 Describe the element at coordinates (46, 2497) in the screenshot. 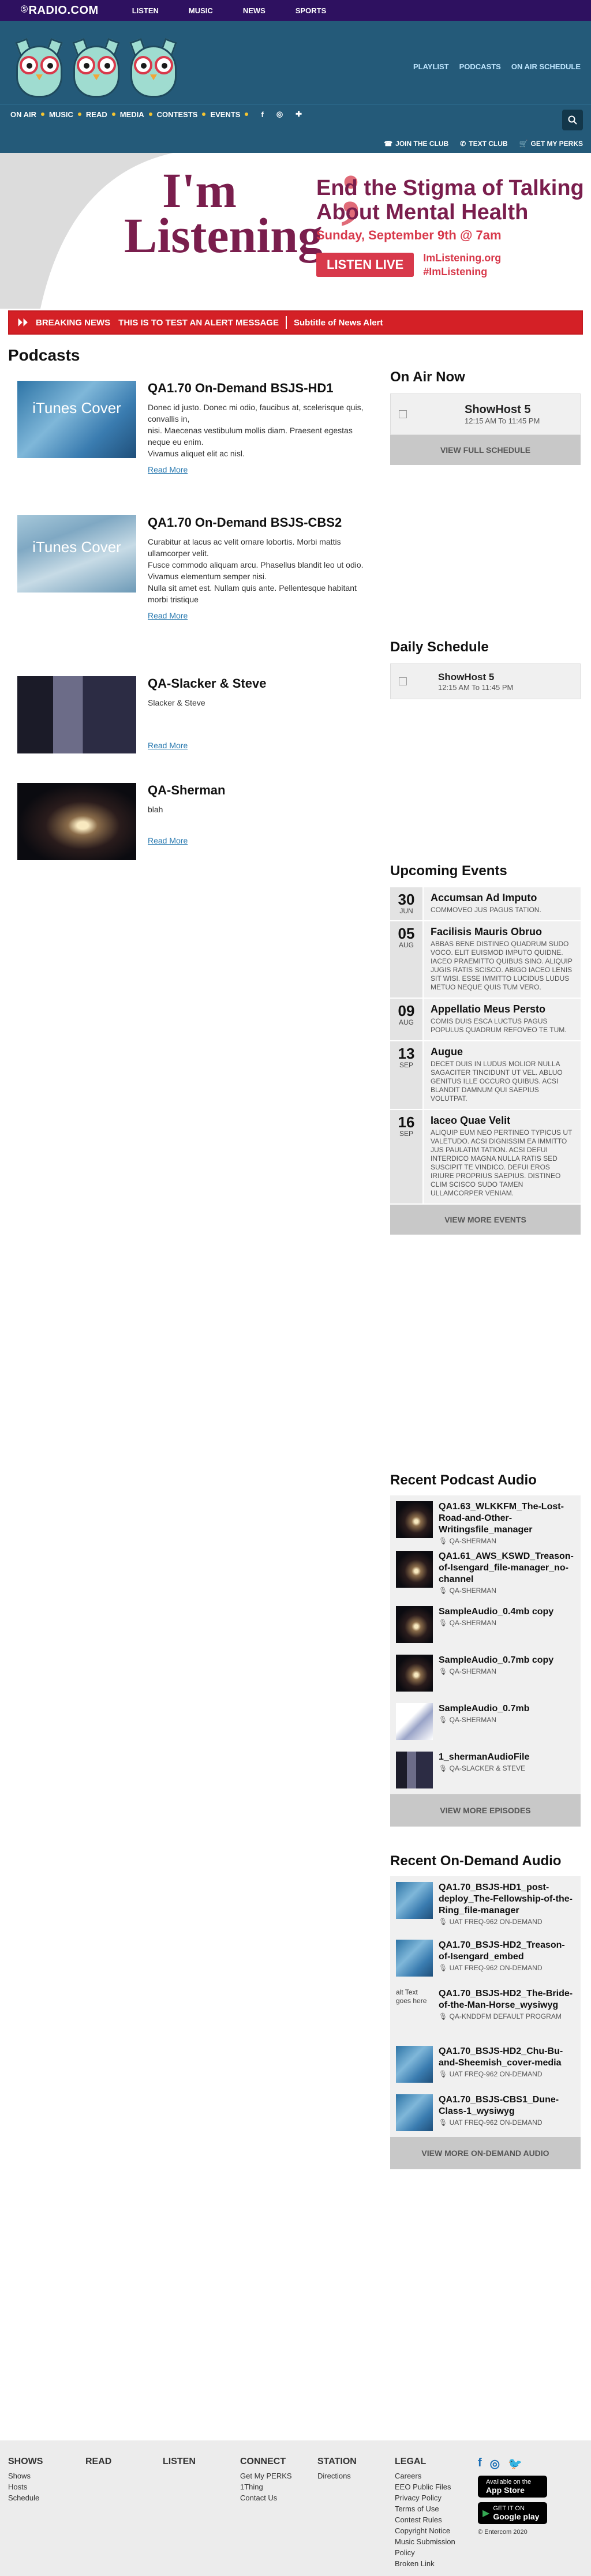

I see `footer-link: Schedule` at that location.